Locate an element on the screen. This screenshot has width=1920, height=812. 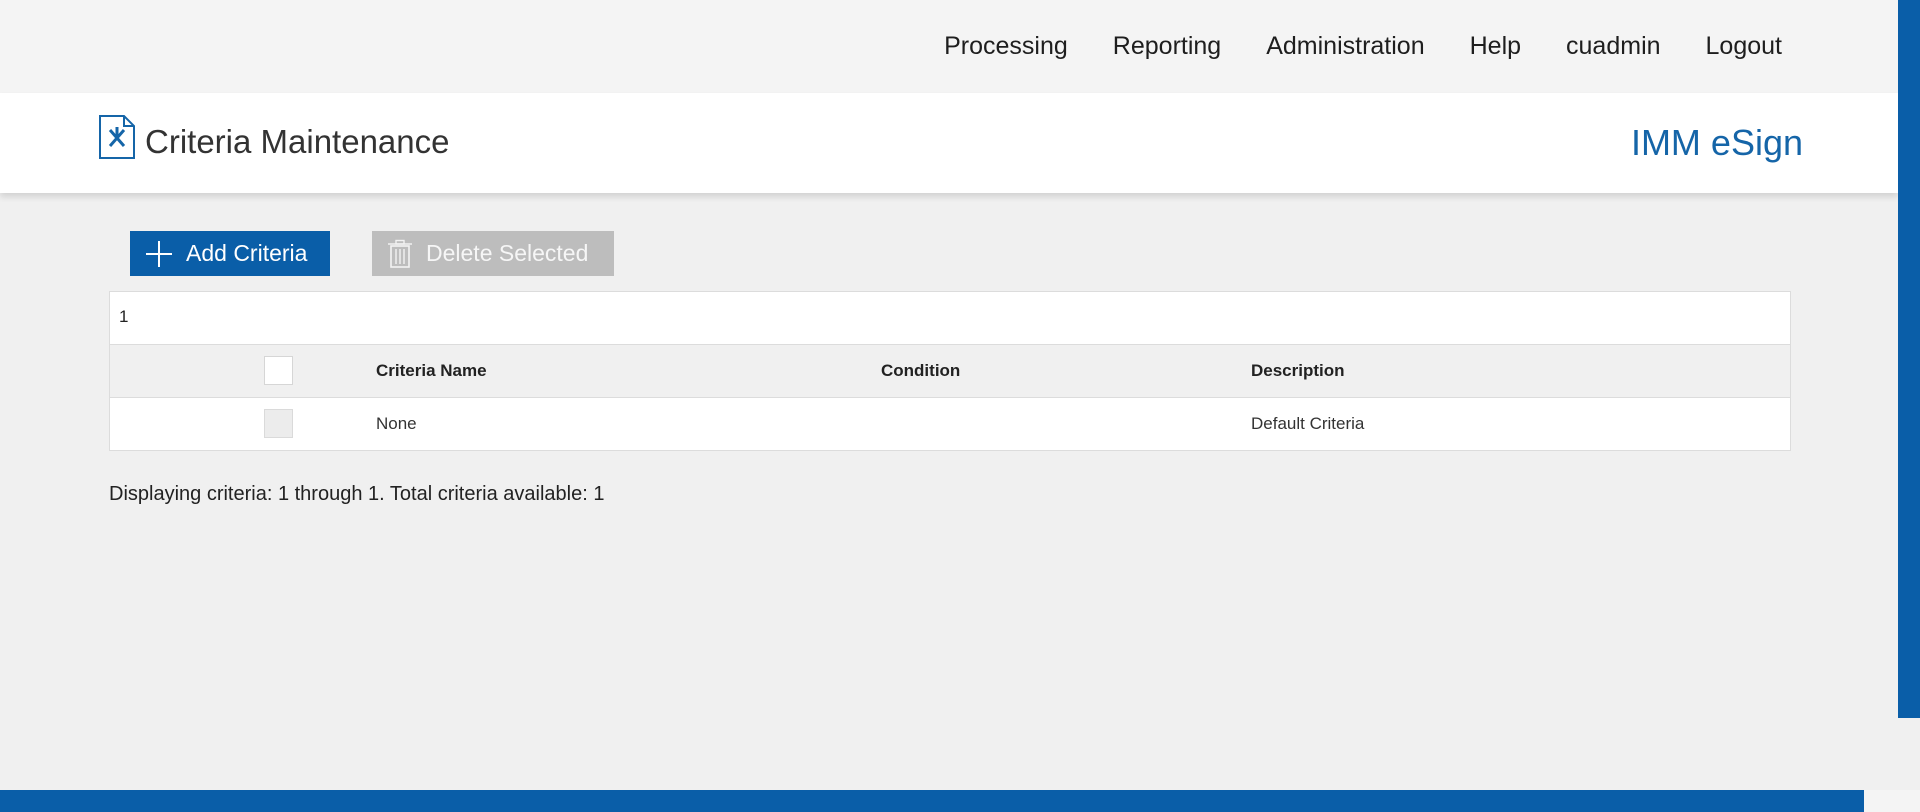
nav-help: Help is located at coordinates (1495, 46).